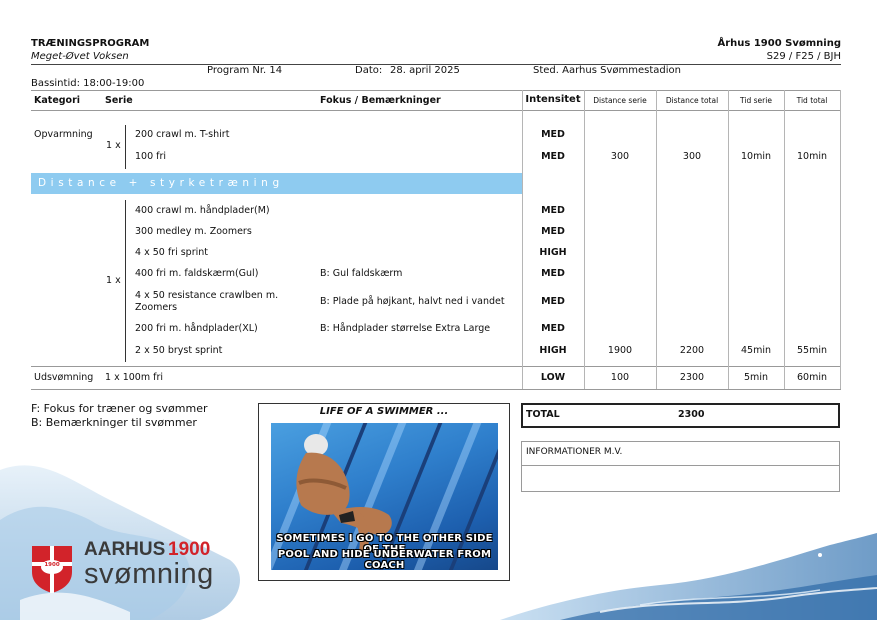  I want to click on warmup-serie-2: 100 fri, so click(151, 156).